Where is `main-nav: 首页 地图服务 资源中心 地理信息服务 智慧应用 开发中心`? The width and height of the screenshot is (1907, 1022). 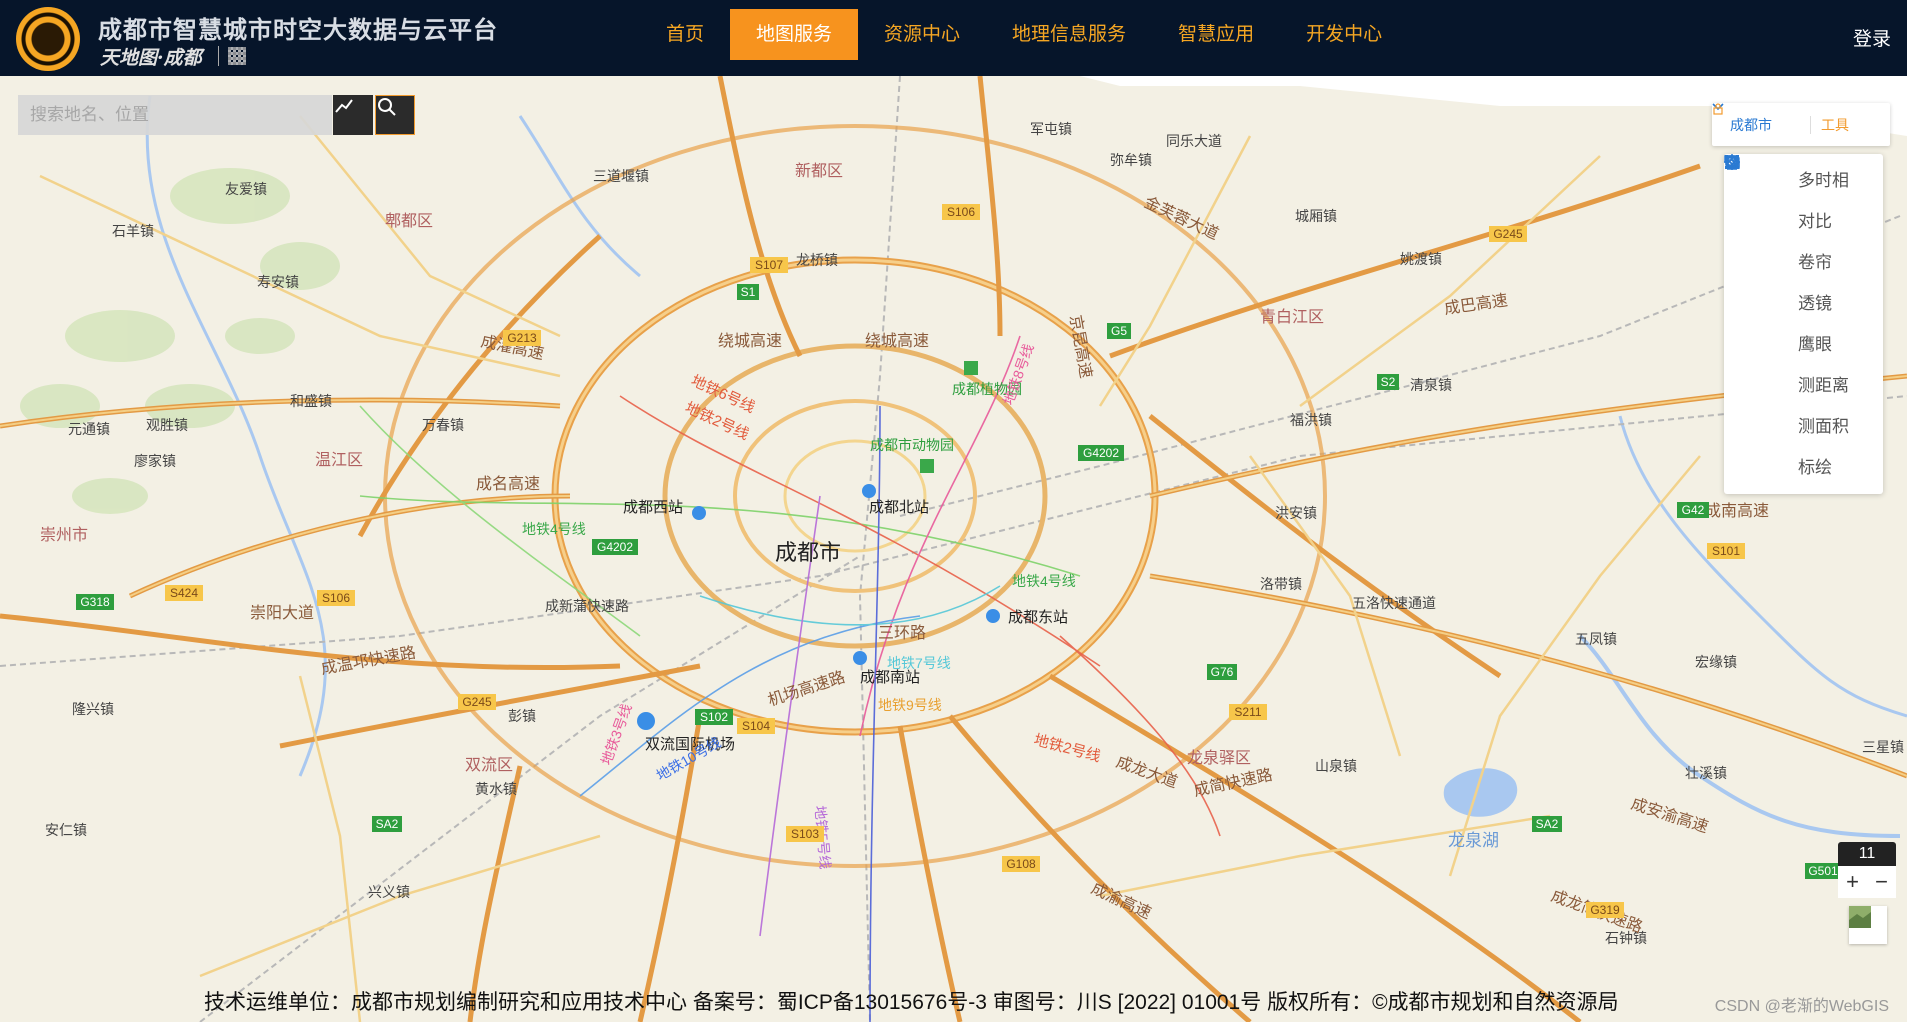 main-nav: 首页 地图服务 资源中心 地理信息服务 智慧应用 开发中心 is located at coordinates (1024, 34).